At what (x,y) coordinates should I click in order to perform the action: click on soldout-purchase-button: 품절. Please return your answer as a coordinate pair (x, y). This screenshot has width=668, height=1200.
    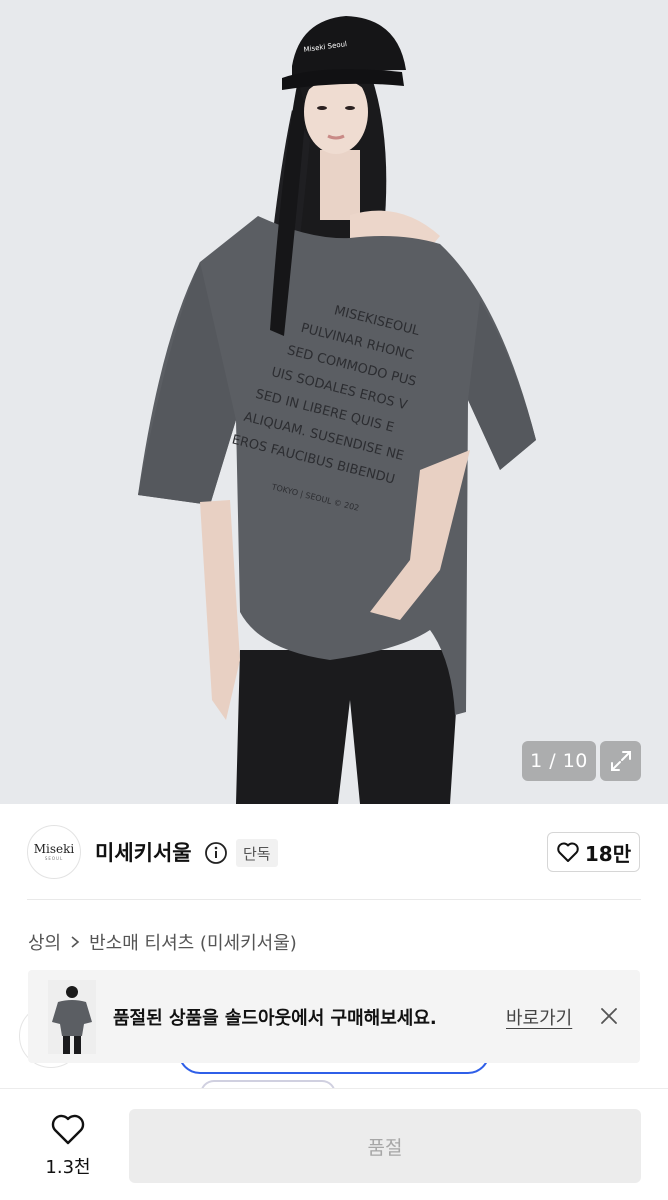
    Looking at the image, I should click on (385, 1146).